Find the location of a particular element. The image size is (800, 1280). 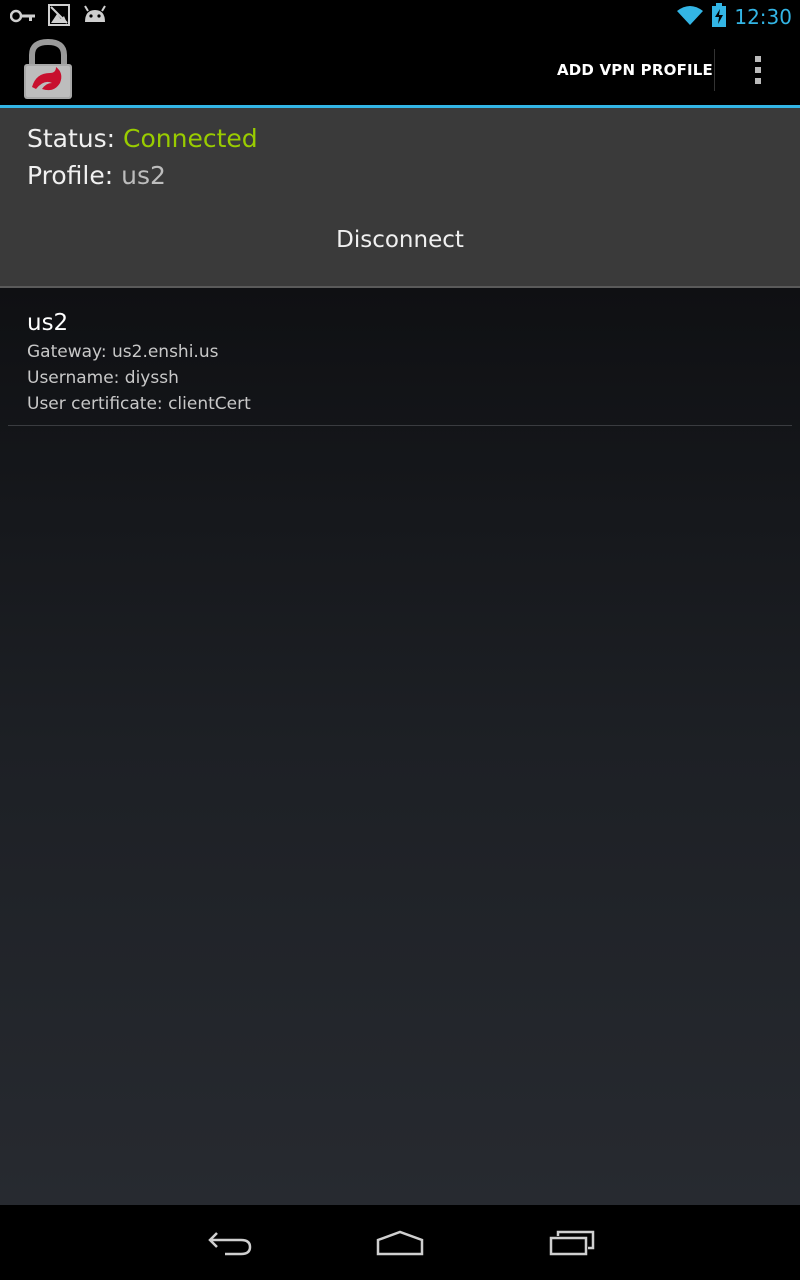

no-signal-image-icon is located at coordinates (59, 17).